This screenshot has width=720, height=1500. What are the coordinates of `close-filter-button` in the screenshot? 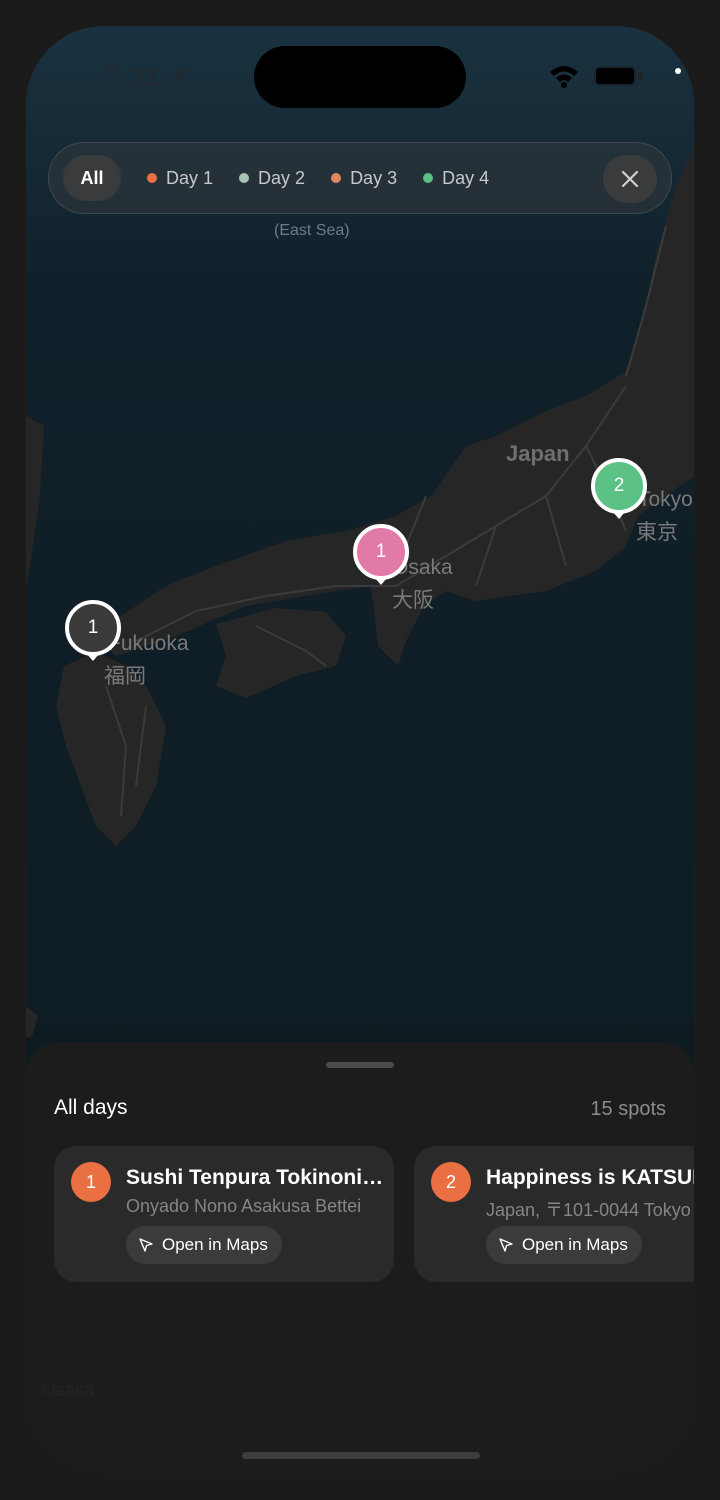 It's located at (630, 179).